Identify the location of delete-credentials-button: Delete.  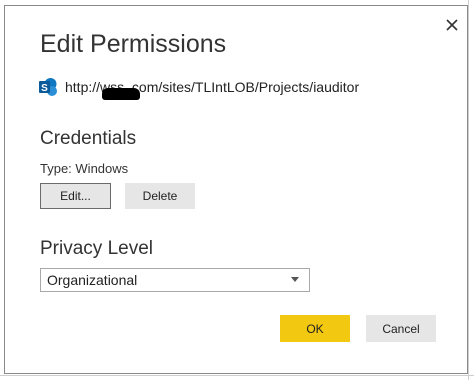
(160, 196).